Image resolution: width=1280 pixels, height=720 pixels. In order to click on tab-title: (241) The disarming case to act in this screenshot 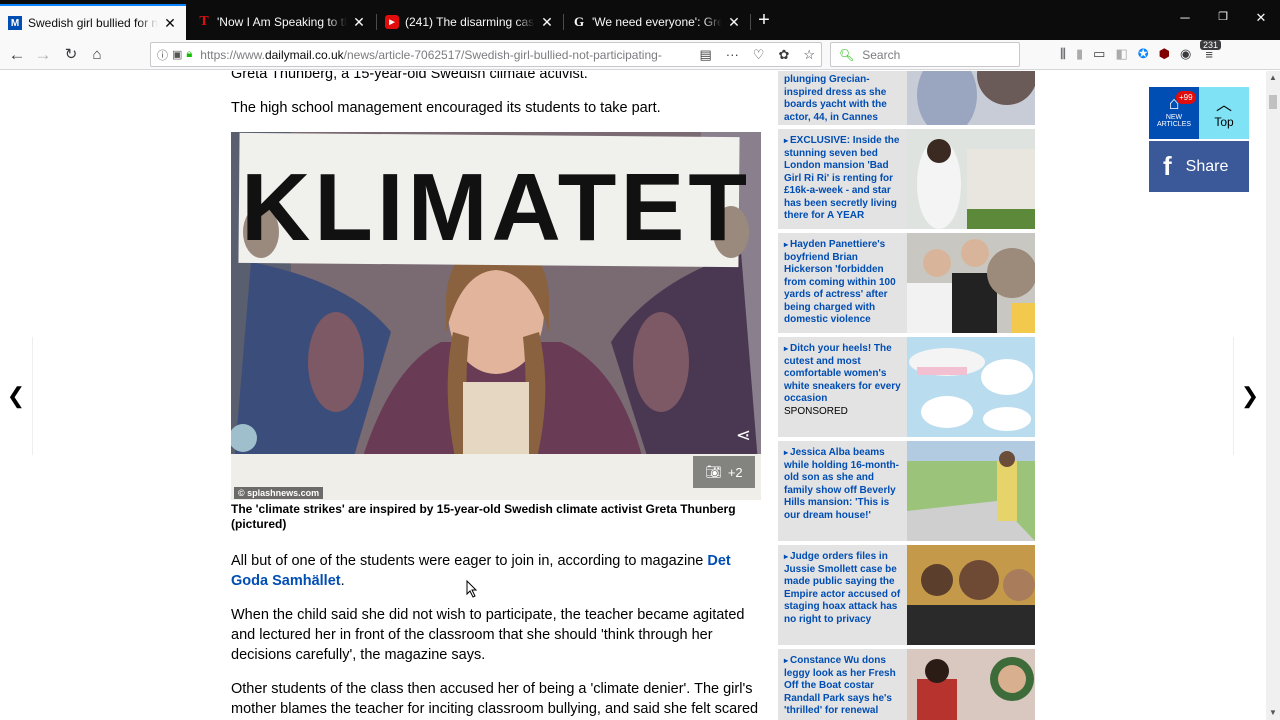, I will do `click(470, 22)`.